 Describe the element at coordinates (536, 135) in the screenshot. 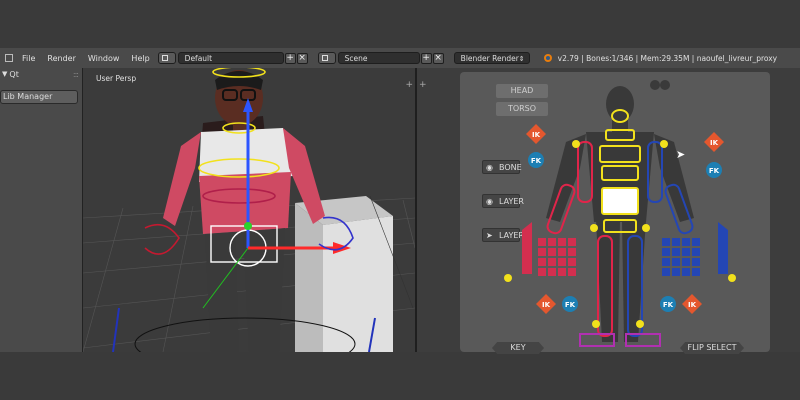

I see `ik-label-left: IK` at that location.